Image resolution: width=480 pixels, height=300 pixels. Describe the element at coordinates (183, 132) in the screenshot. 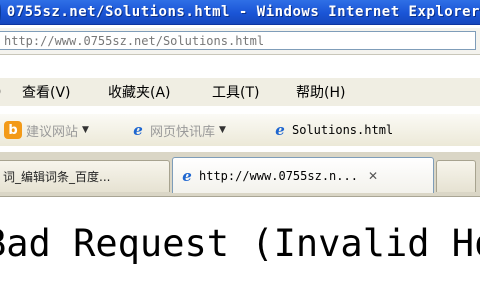

I see `web-slice-gallery-label: 网页快讯库` at that location.